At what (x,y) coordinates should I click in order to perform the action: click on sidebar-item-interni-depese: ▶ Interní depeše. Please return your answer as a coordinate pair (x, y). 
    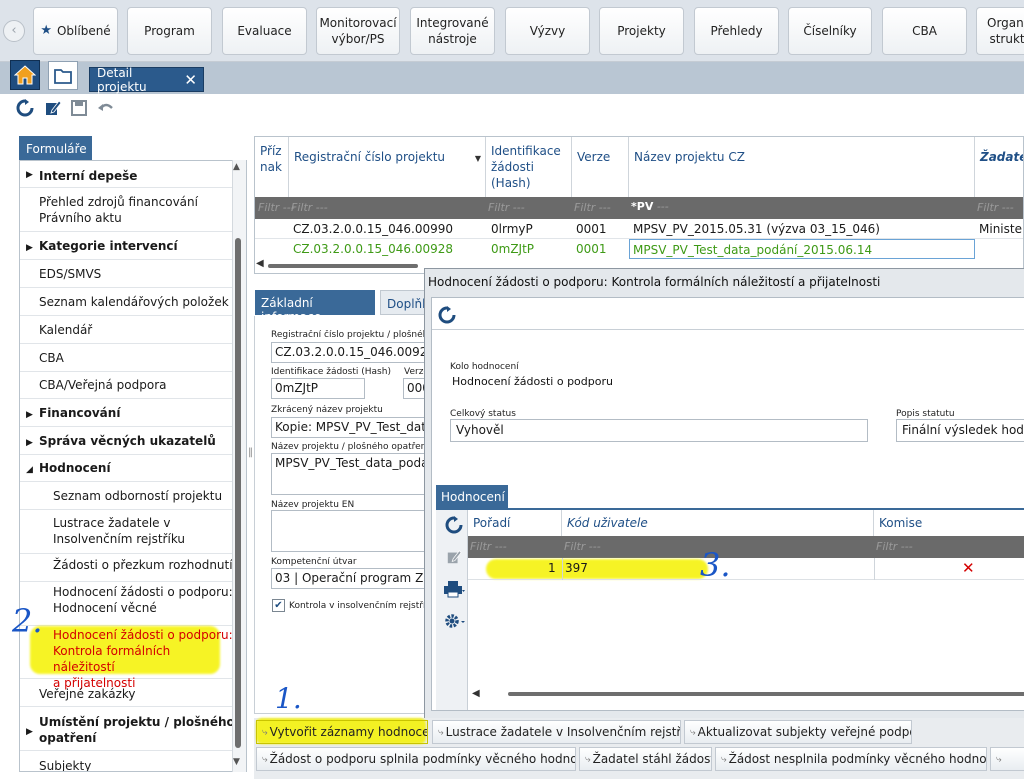
    Looking at the image, I should click on (127, 176).